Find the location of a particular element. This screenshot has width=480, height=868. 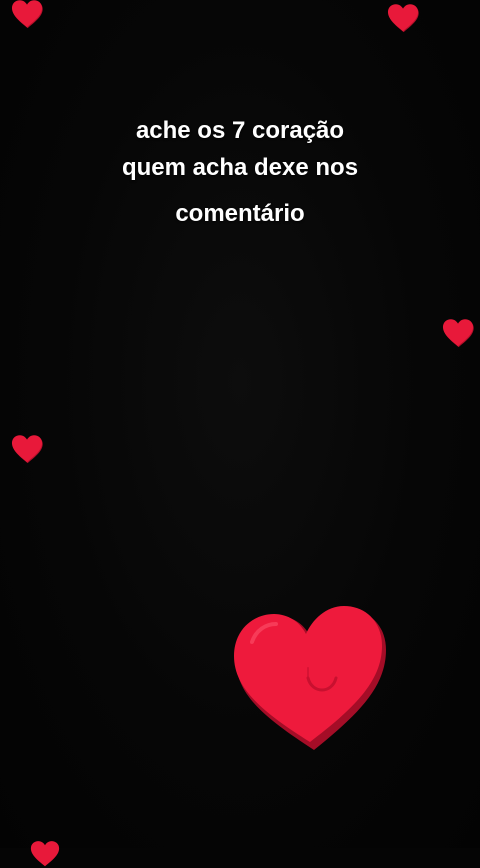

caption-line-3: comentário is located at coordinates (240, 213).